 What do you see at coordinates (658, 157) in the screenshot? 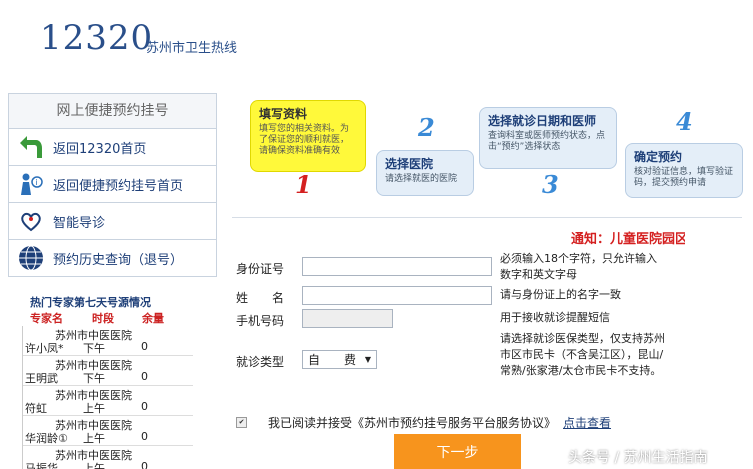
I see `step-title: 确定预约` at bounding box center [658, 157].